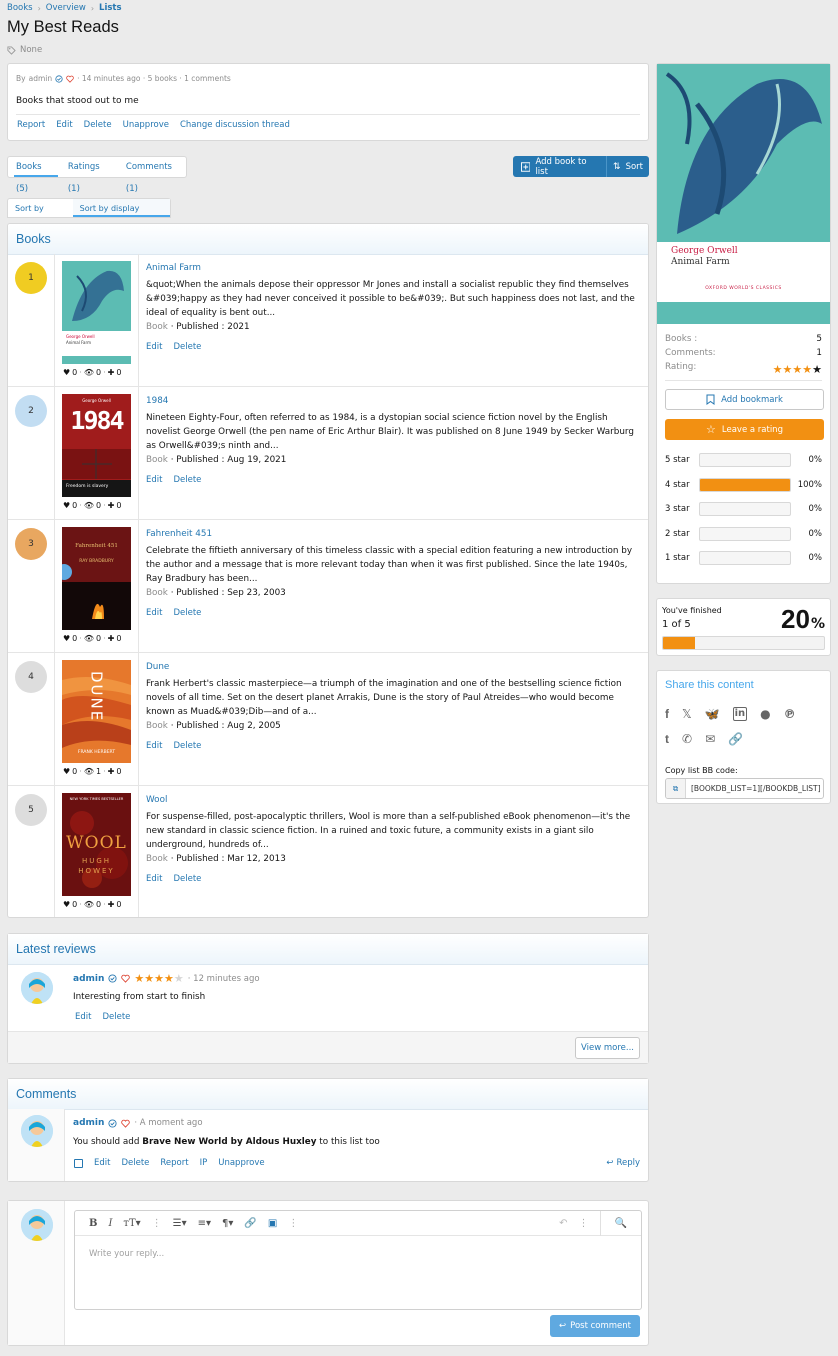 Image resolution: width=838 pixels, height=1356 pixels. What do you see at coordinates (227, 1223) in the screenshot?
I see `paragraph-icon: ¶▾` at bounding box center [227, 1223].